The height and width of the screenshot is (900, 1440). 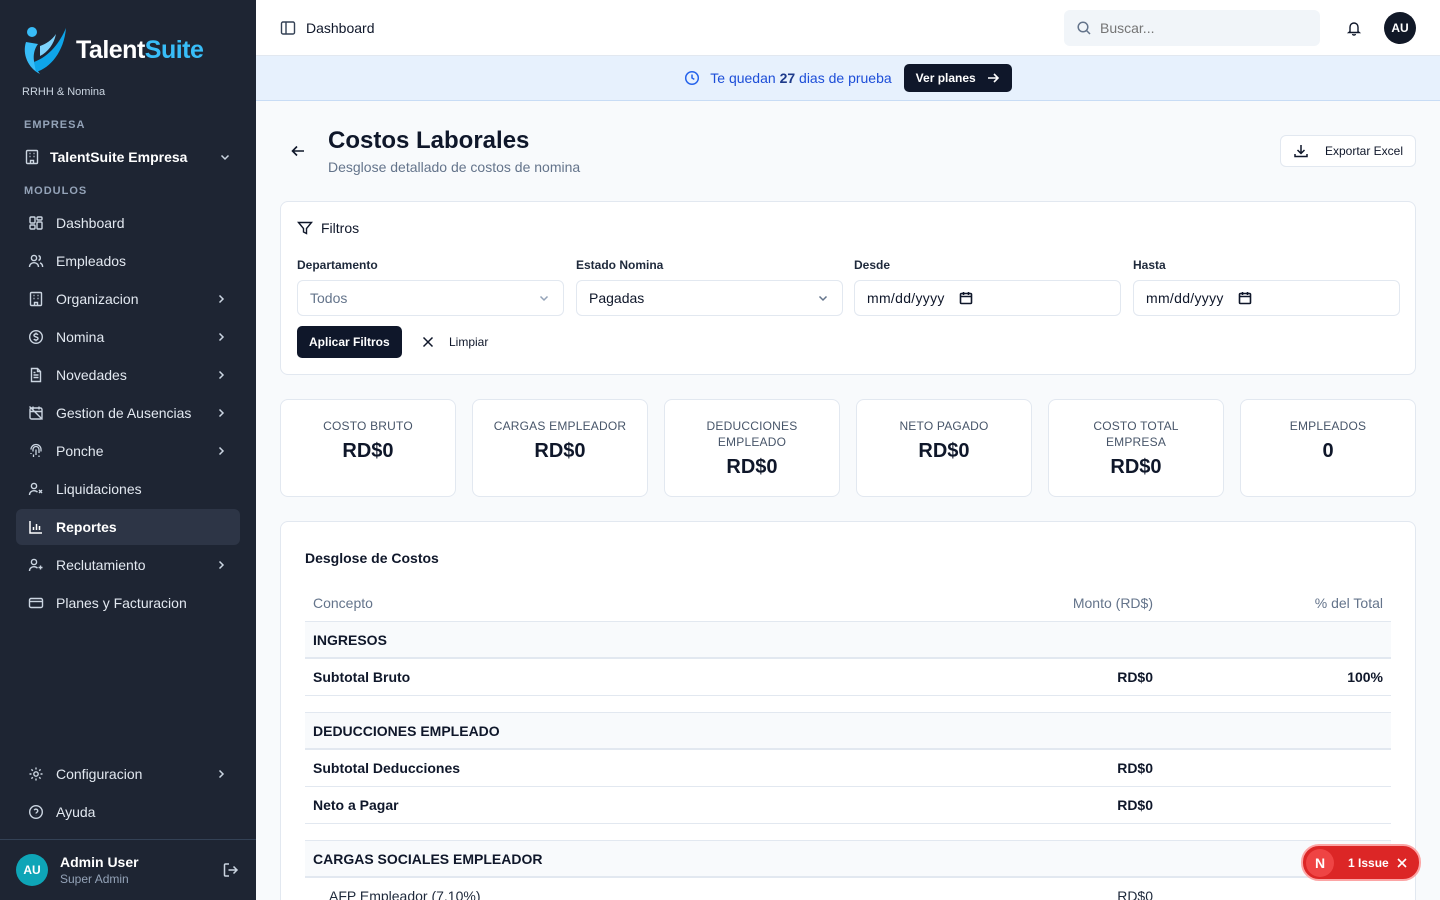 I want to click on export-excel-button: Exportar Excel, so click(x=1347, y=151).